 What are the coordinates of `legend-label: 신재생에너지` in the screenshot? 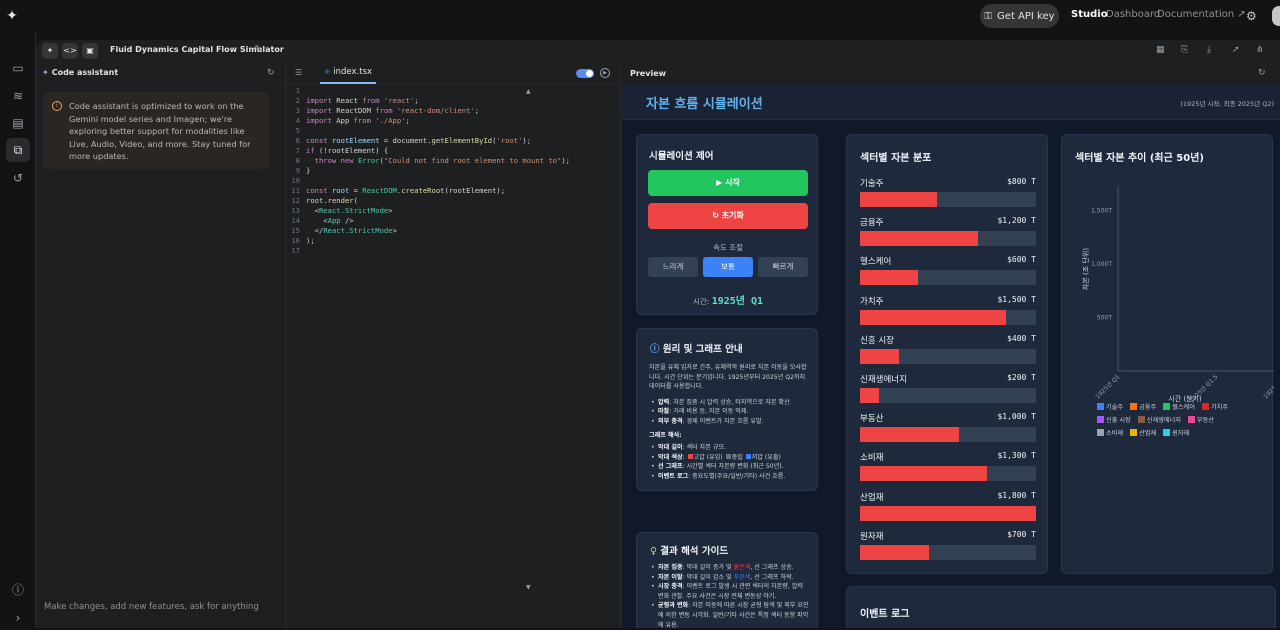 It's located at (1163, 420).